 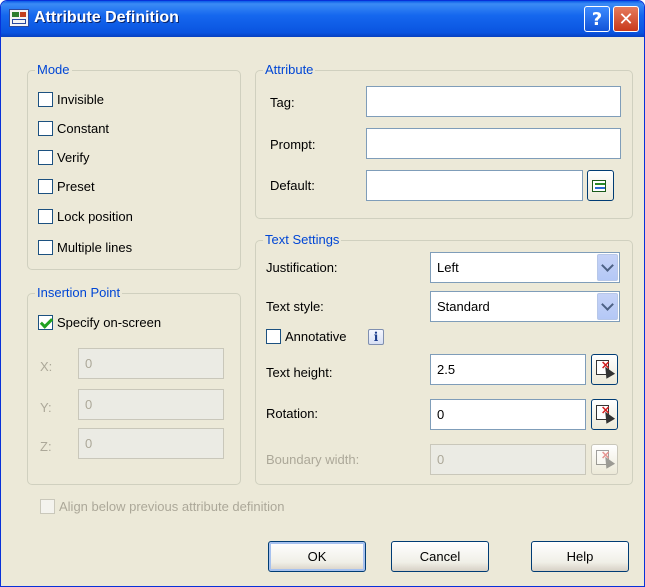 What do you see at coordinates (46, 407) in the screenshot?
I see `y-label: Y:` at bounding box center [46, 407].